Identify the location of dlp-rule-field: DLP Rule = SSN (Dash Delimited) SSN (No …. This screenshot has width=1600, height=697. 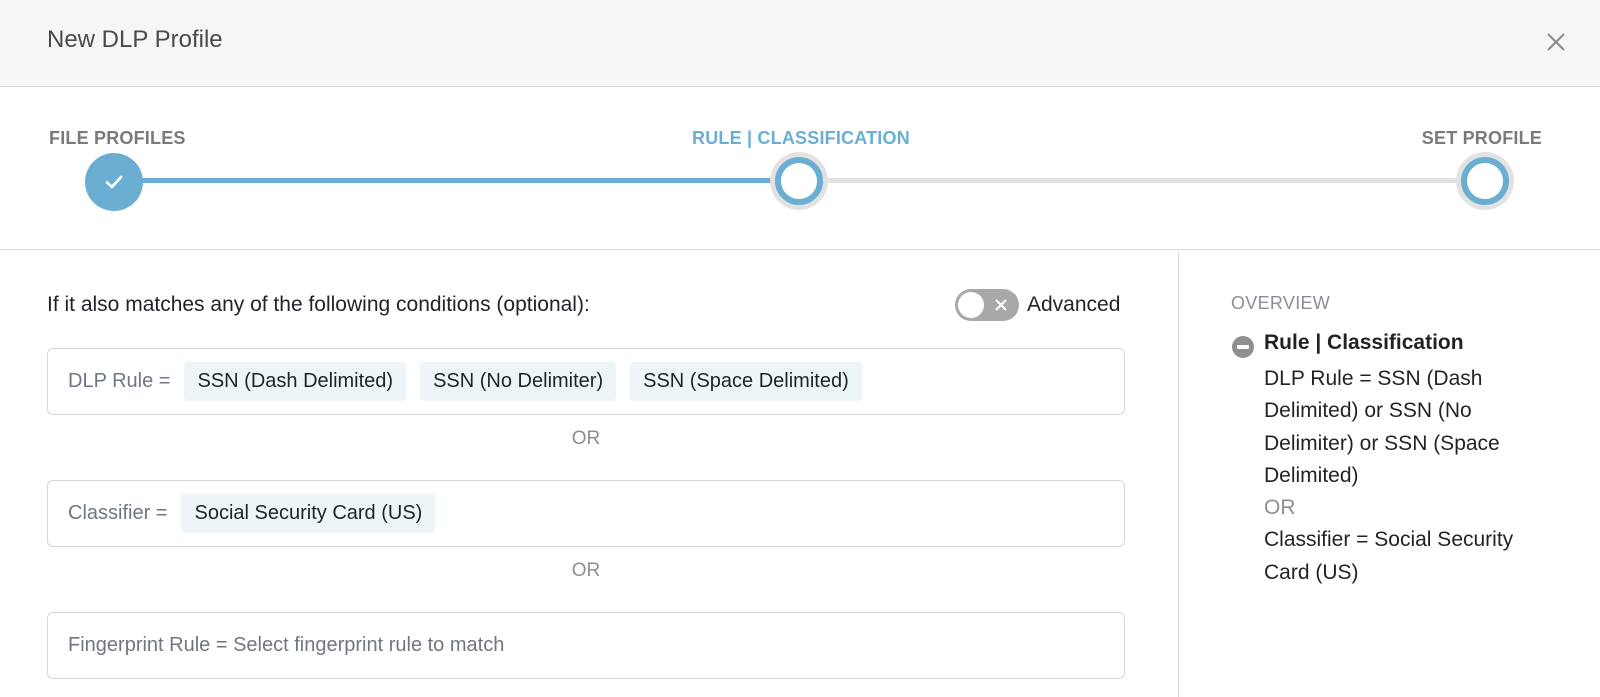
(586, 381).